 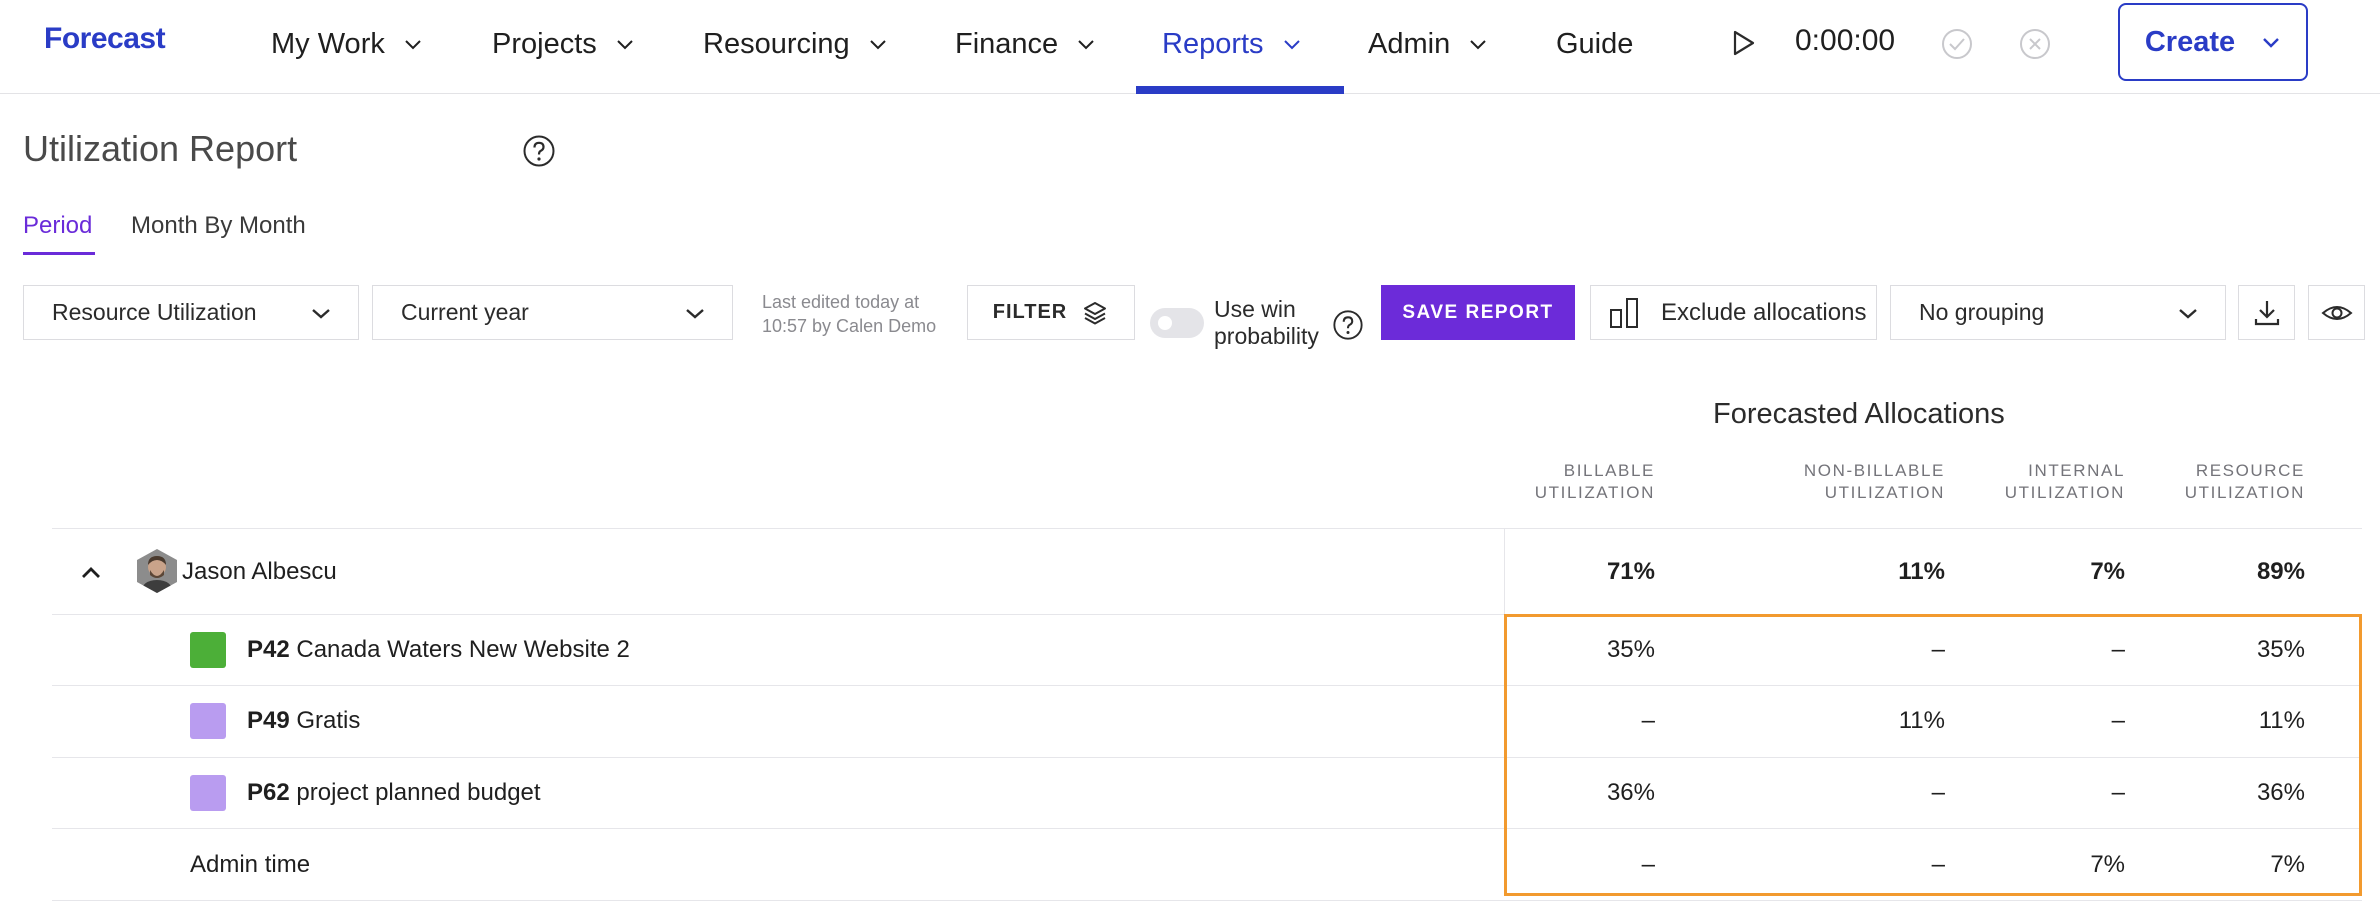 What do you see at coordinates (552, 312) in the screenshot?
I see `period-select: Current year` at bounding box center [552, 312].